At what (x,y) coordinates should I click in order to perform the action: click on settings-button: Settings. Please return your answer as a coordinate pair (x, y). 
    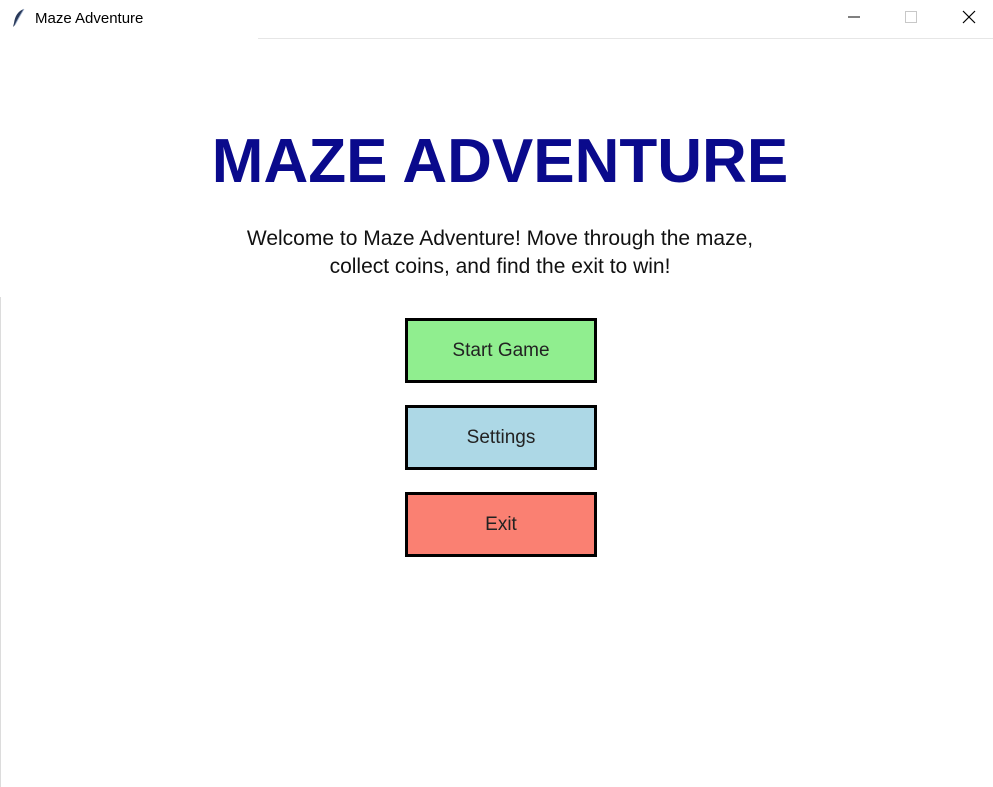
    Looking at the image, I should click on (501, 437).